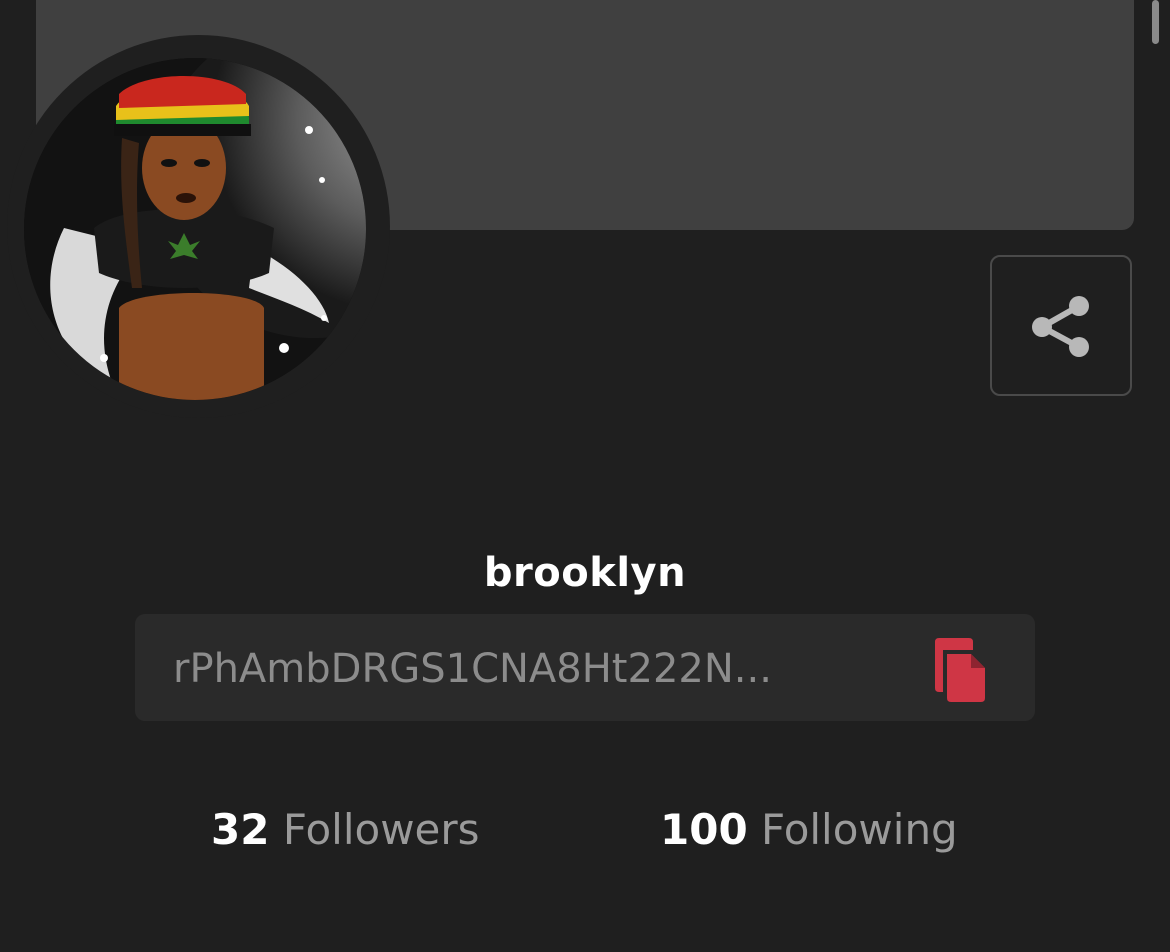 The width and height of the screenshot is (1170, 952). Describe the element at coordinates (381, 829) in the screenshot. I see `followers-label: Followers` at that location.